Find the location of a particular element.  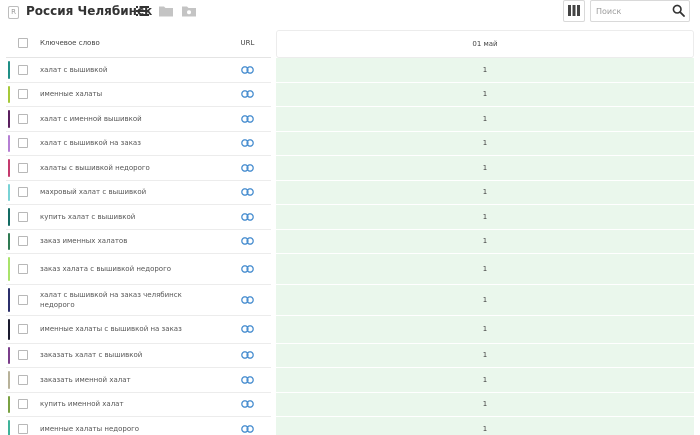

keyword-row: заказ халата с вышивкой недорого is located at coordinates (138, 269).